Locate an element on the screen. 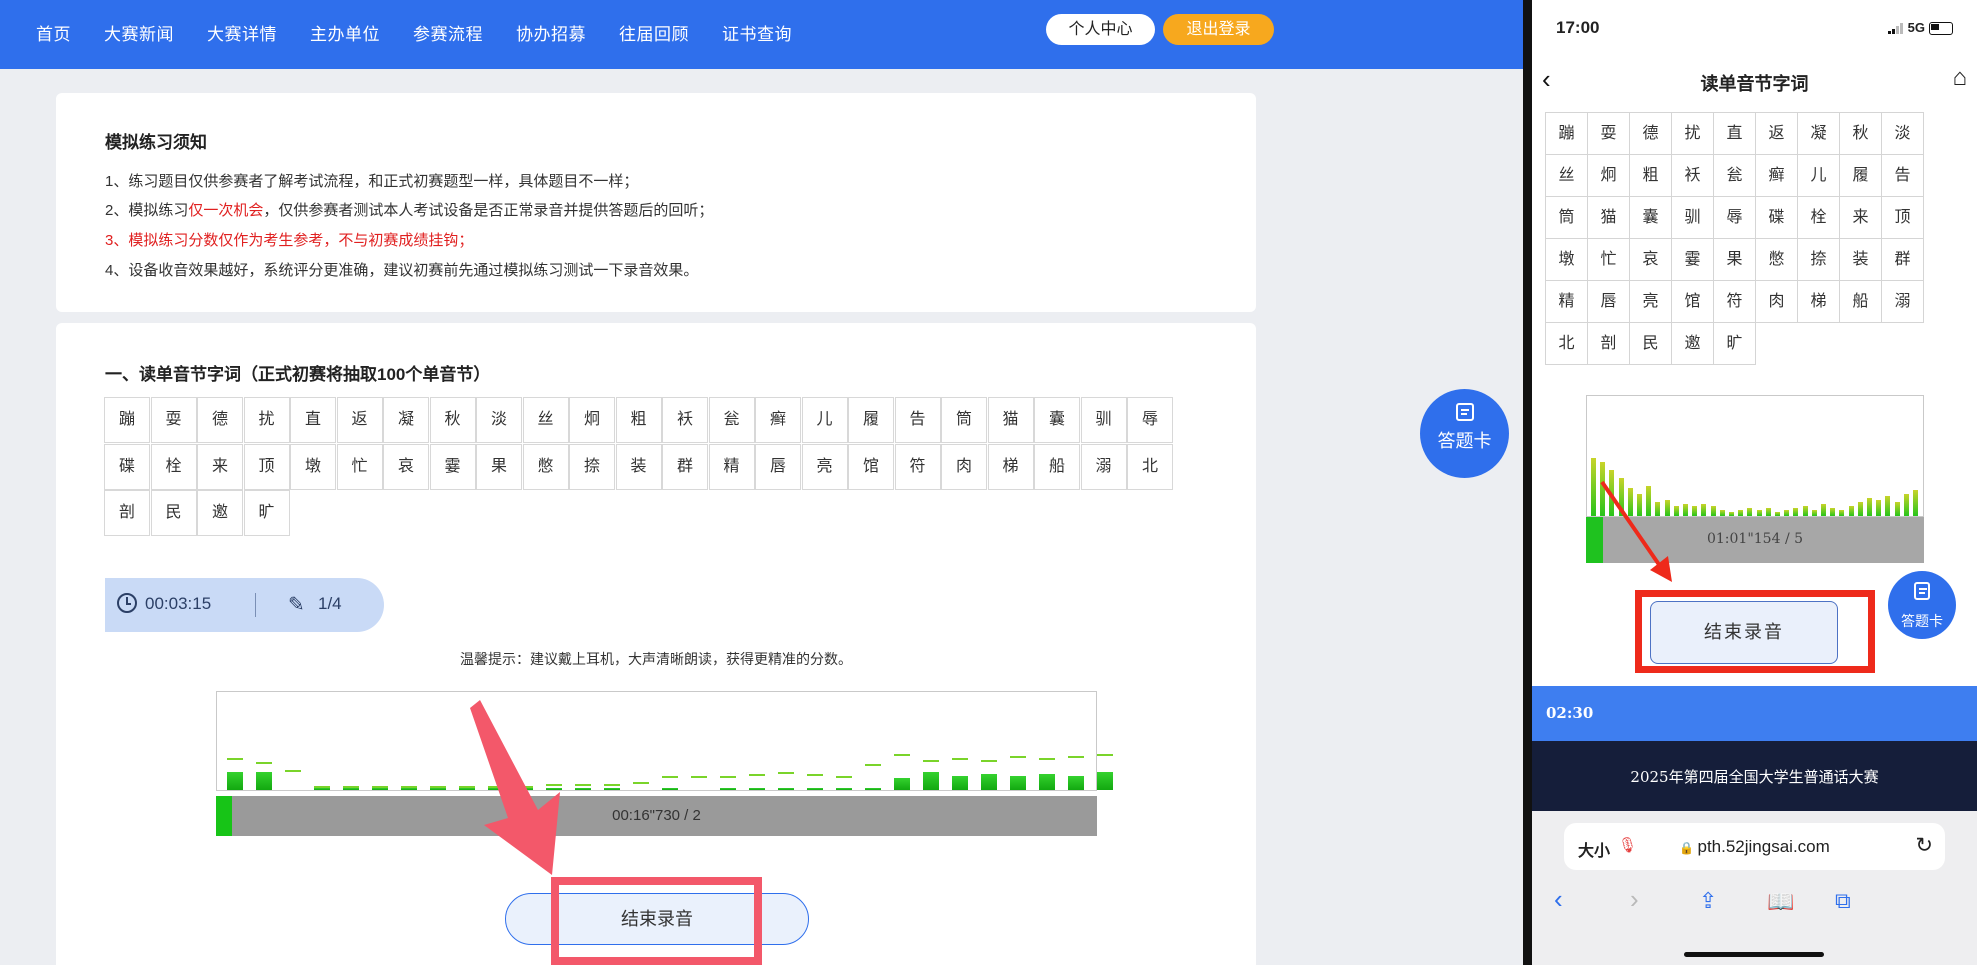 This screenshot has height=965, width=1977. phone-character-cell: 精 is located at coordinates (1566, 301).